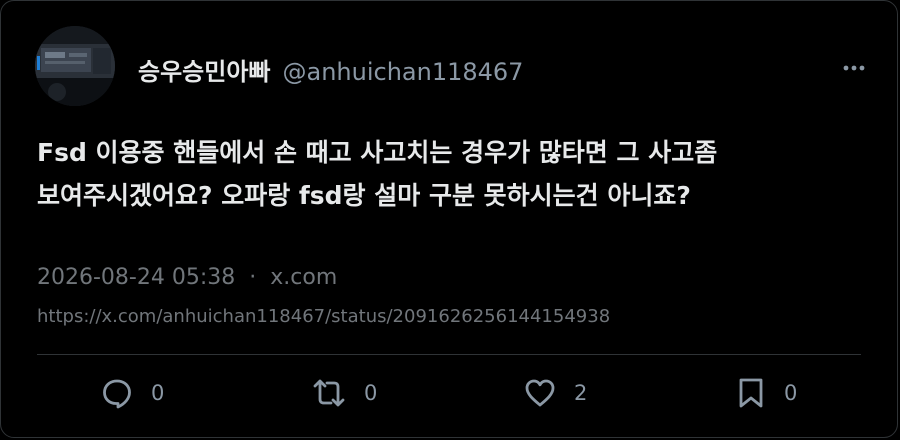 This screenshot has height=440, width=900. I want to click on avatar, so click(75, 66).